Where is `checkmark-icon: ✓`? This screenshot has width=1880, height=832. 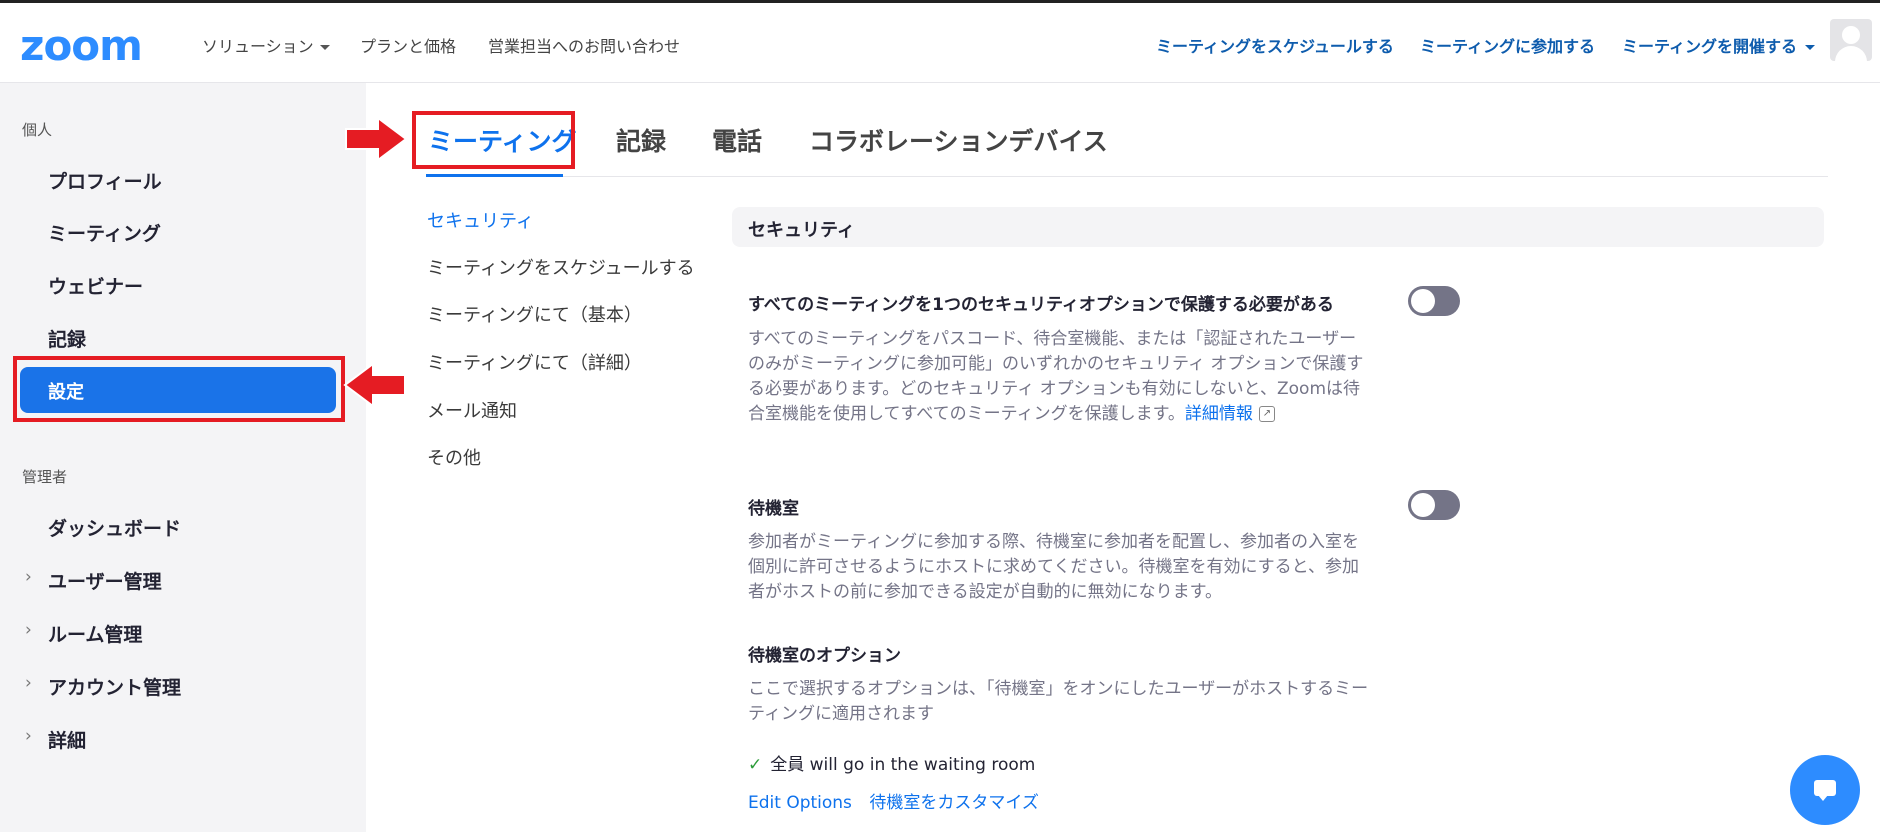
checkmark-icon: ✓ is located at coordinates (755, 765).